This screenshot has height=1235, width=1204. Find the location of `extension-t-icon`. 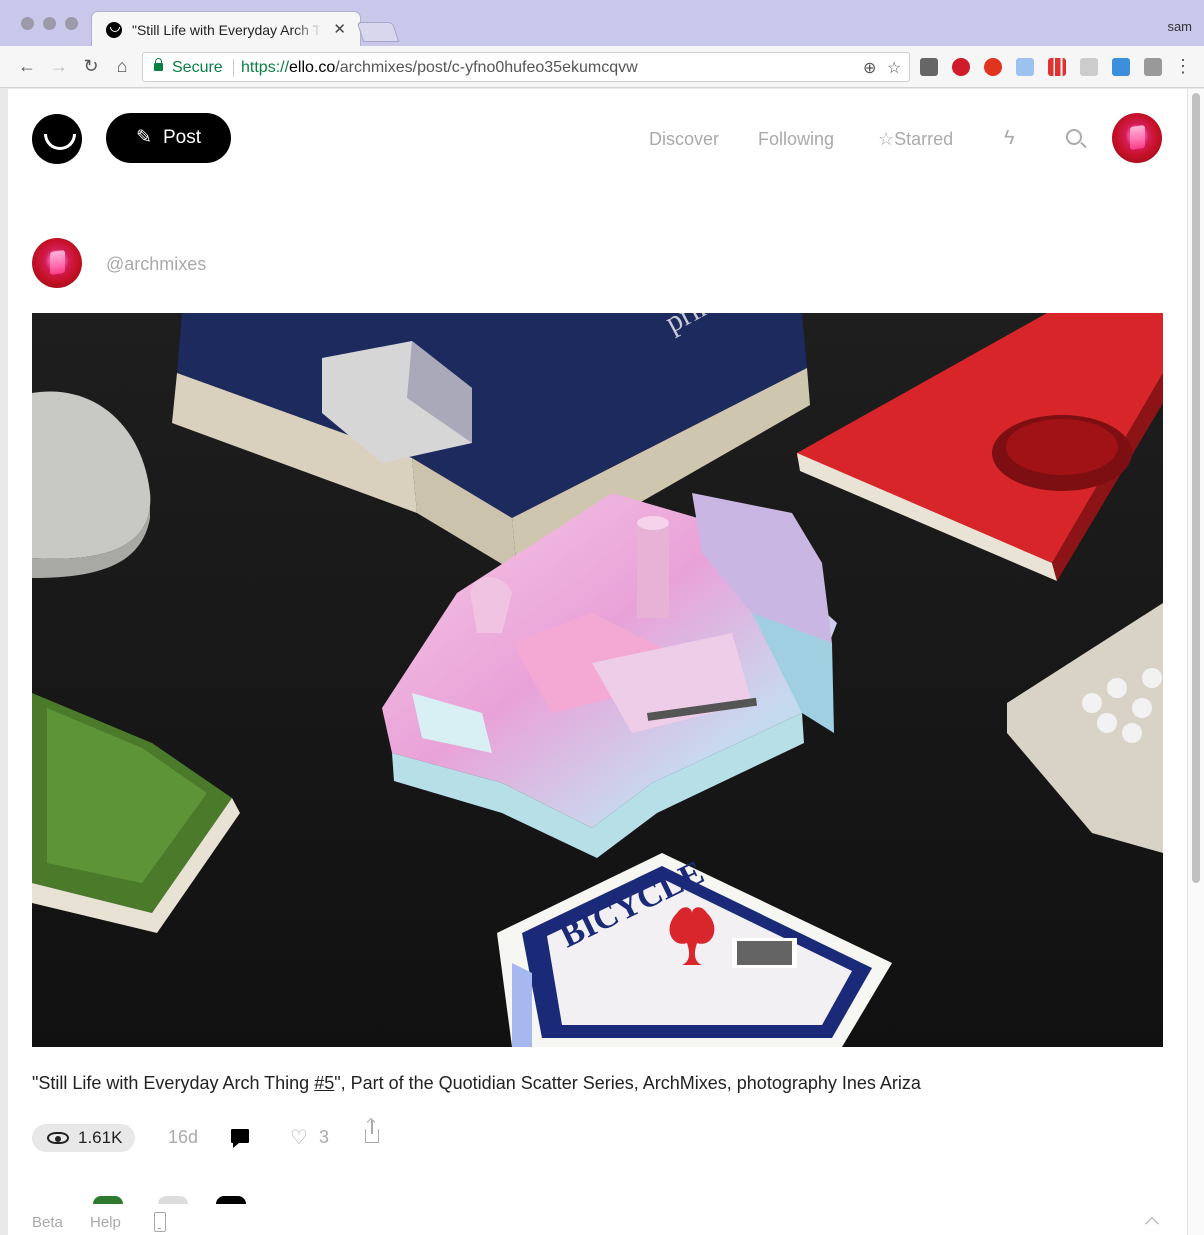

extension-t-icon is located at coordinates (929, 67).